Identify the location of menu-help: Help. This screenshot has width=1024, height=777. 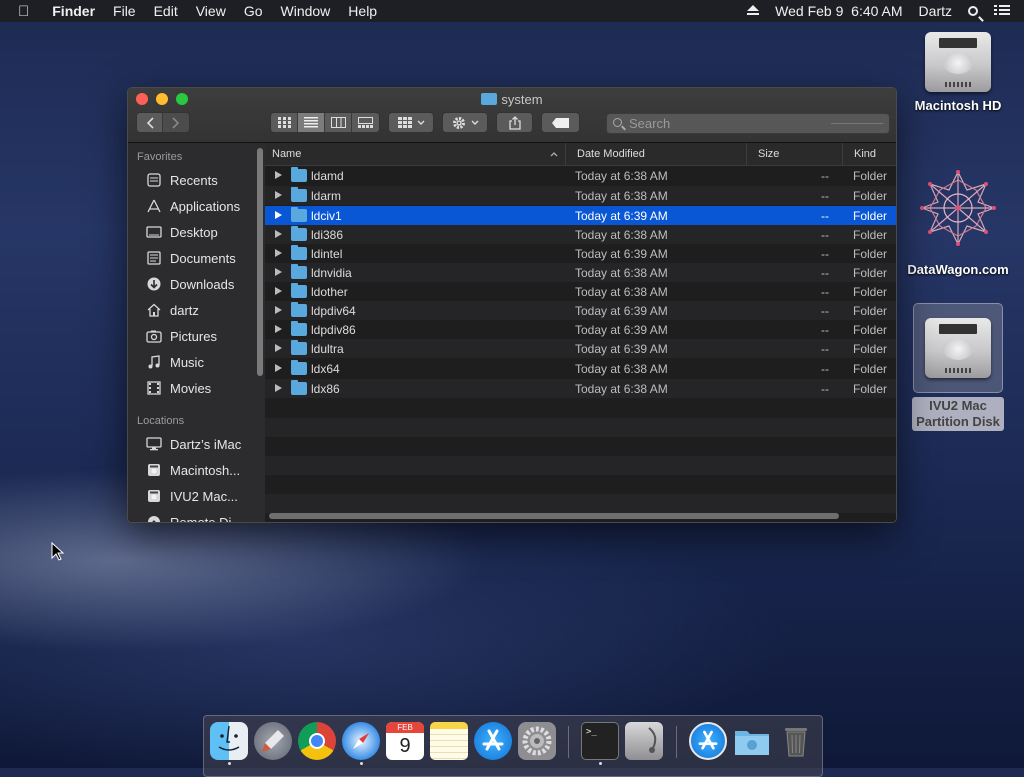
(362, 11).